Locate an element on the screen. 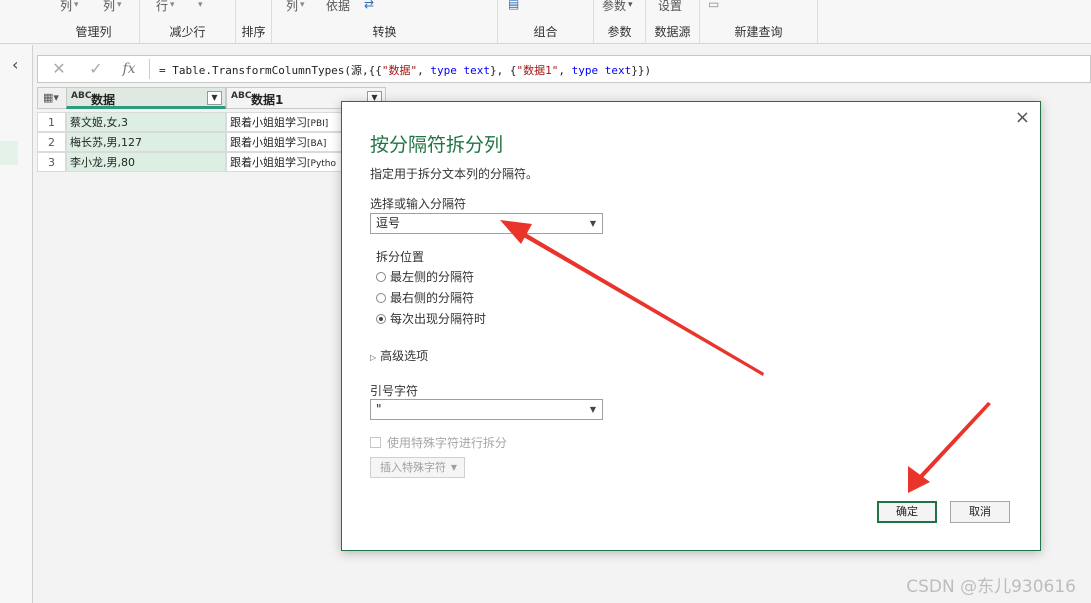 This screenshot has height=603, width=1091. expand-queries-chevron-icon: ‹ is located at coordinates (15, 64).